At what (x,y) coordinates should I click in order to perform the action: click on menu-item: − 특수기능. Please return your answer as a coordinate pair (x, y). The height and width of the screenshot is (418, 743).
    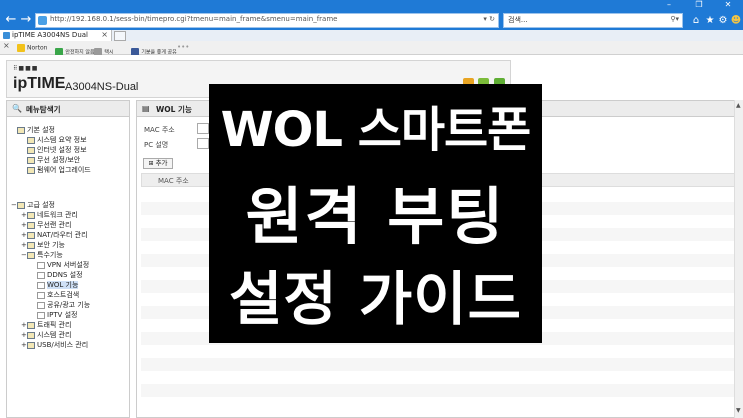
    Looking at the image, I should click on (42, 255).